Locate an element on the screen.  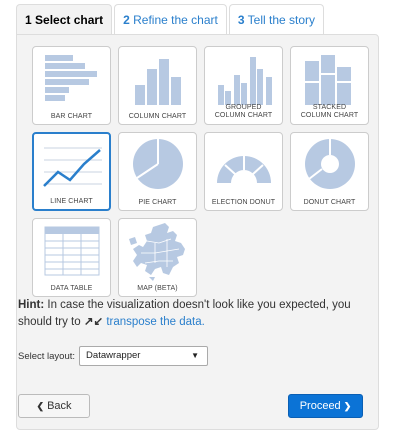
layout-select: Datawrapper ▼ is located at coordinates (144, 356).